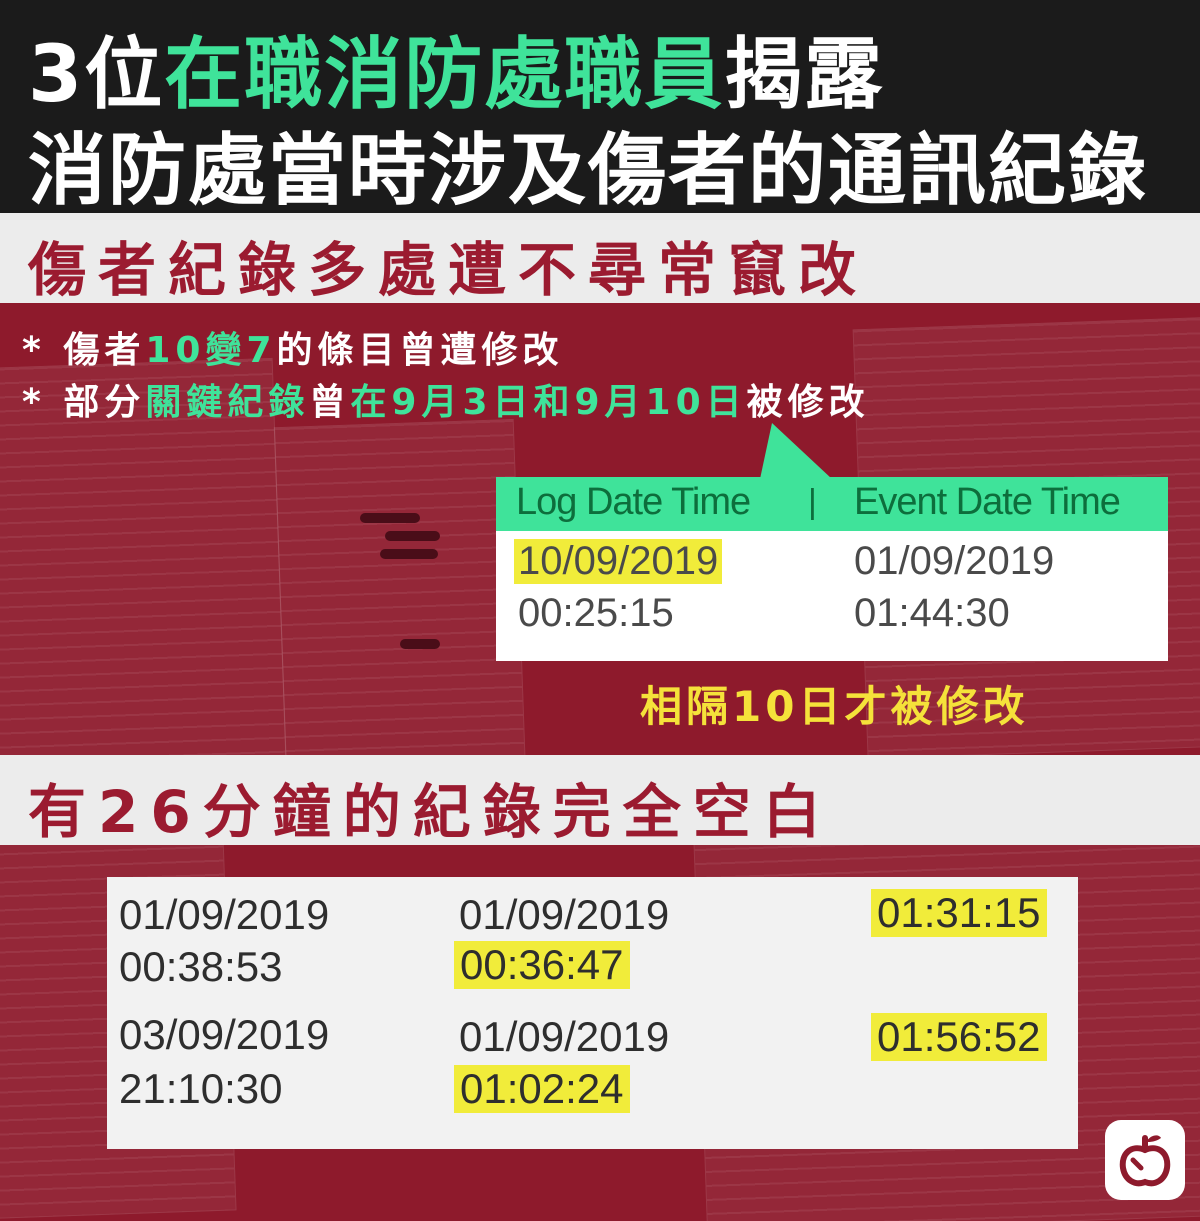 This screenshot has width=1200, height=1221. What do you see at coordinates (834, 706) in the screenshot?
I see `modification-gap-caption: 相隔10日才被修改` at bounding box center [834, 706].